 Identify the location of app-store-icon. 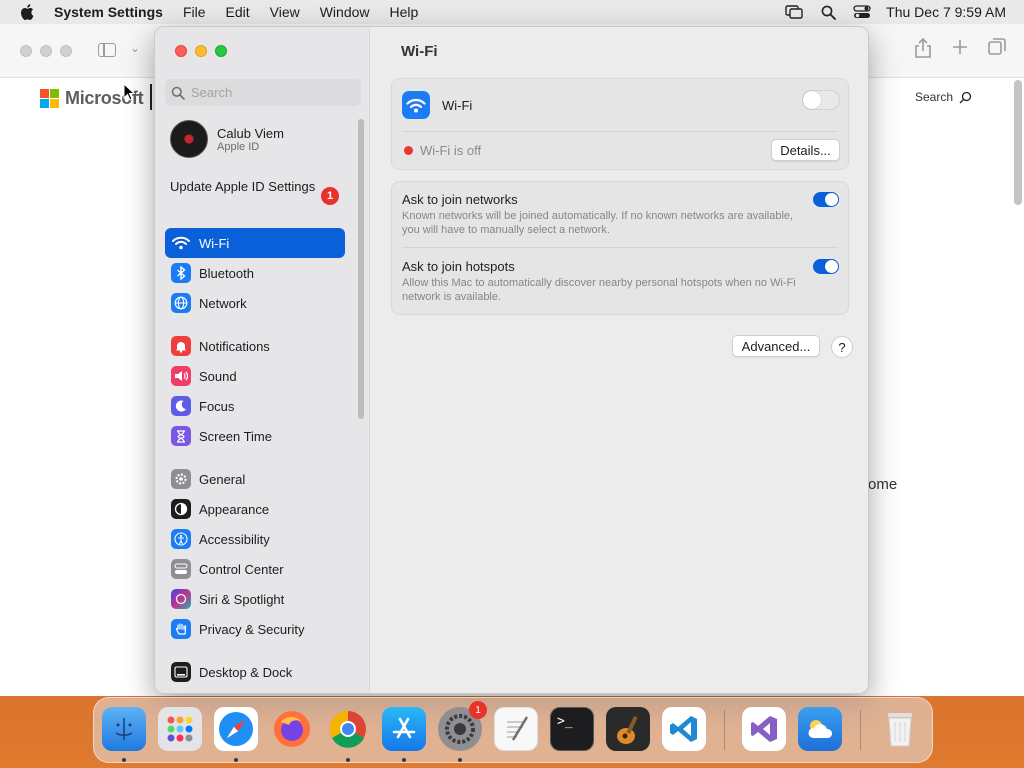
(404, 729).